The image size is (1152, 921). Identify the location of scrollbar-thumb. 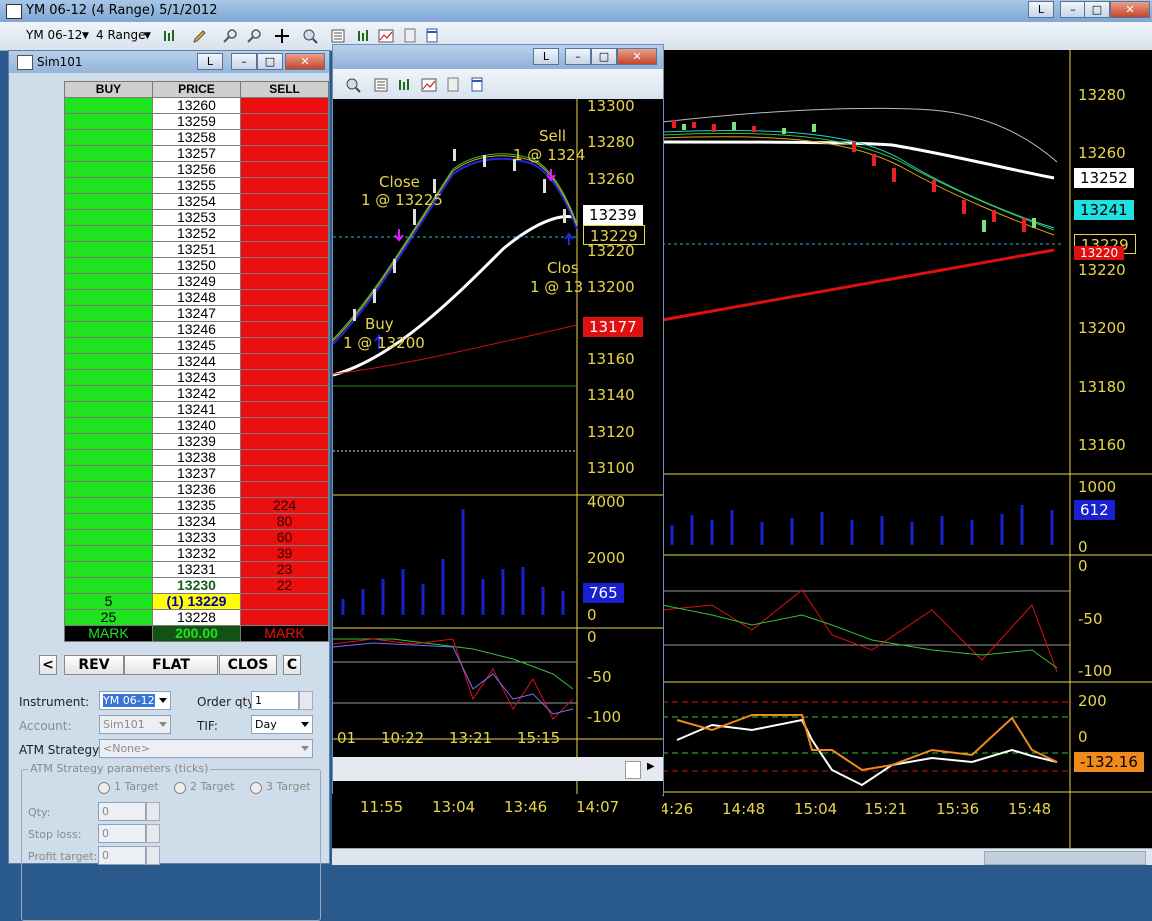
(633, 770).